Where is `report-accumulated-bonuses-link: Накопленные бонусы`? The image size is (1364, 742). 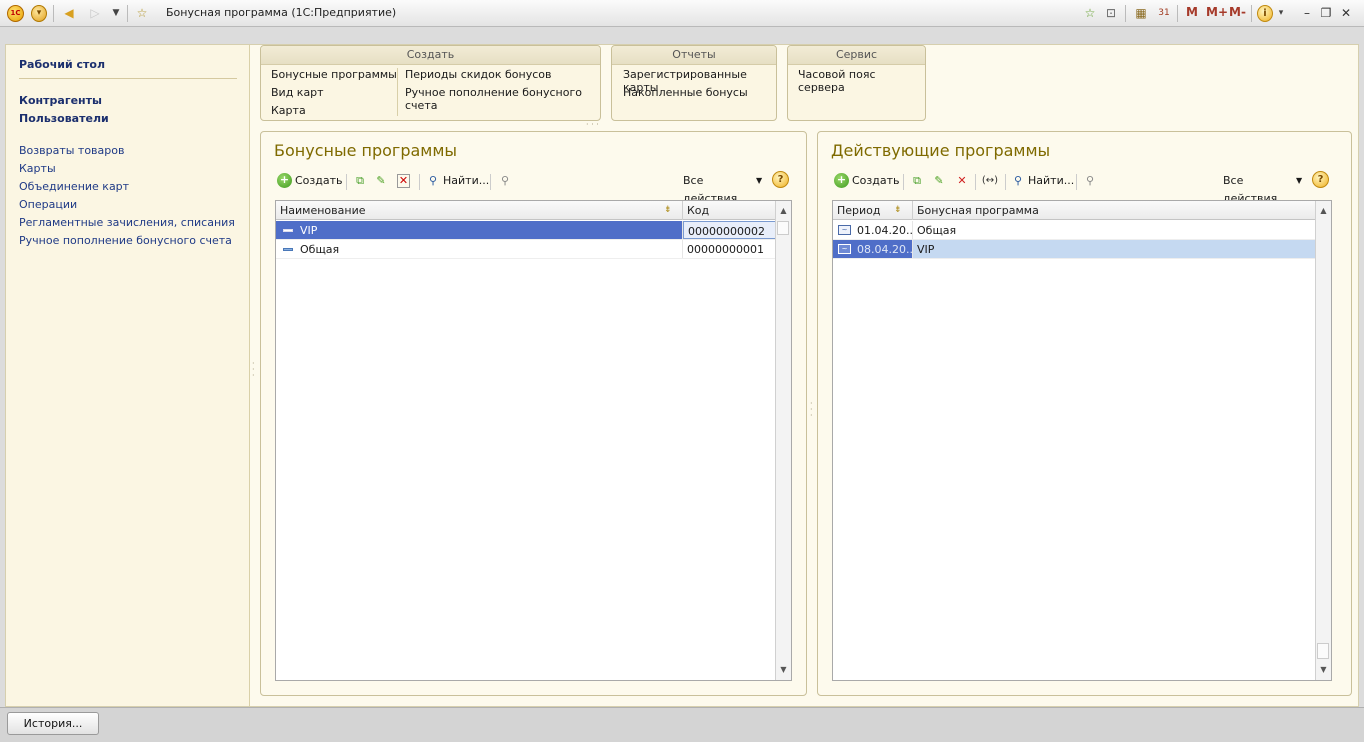 report-accumulated-bonuses-link: Накопленные бонусы is located at coordinates (685, 92).